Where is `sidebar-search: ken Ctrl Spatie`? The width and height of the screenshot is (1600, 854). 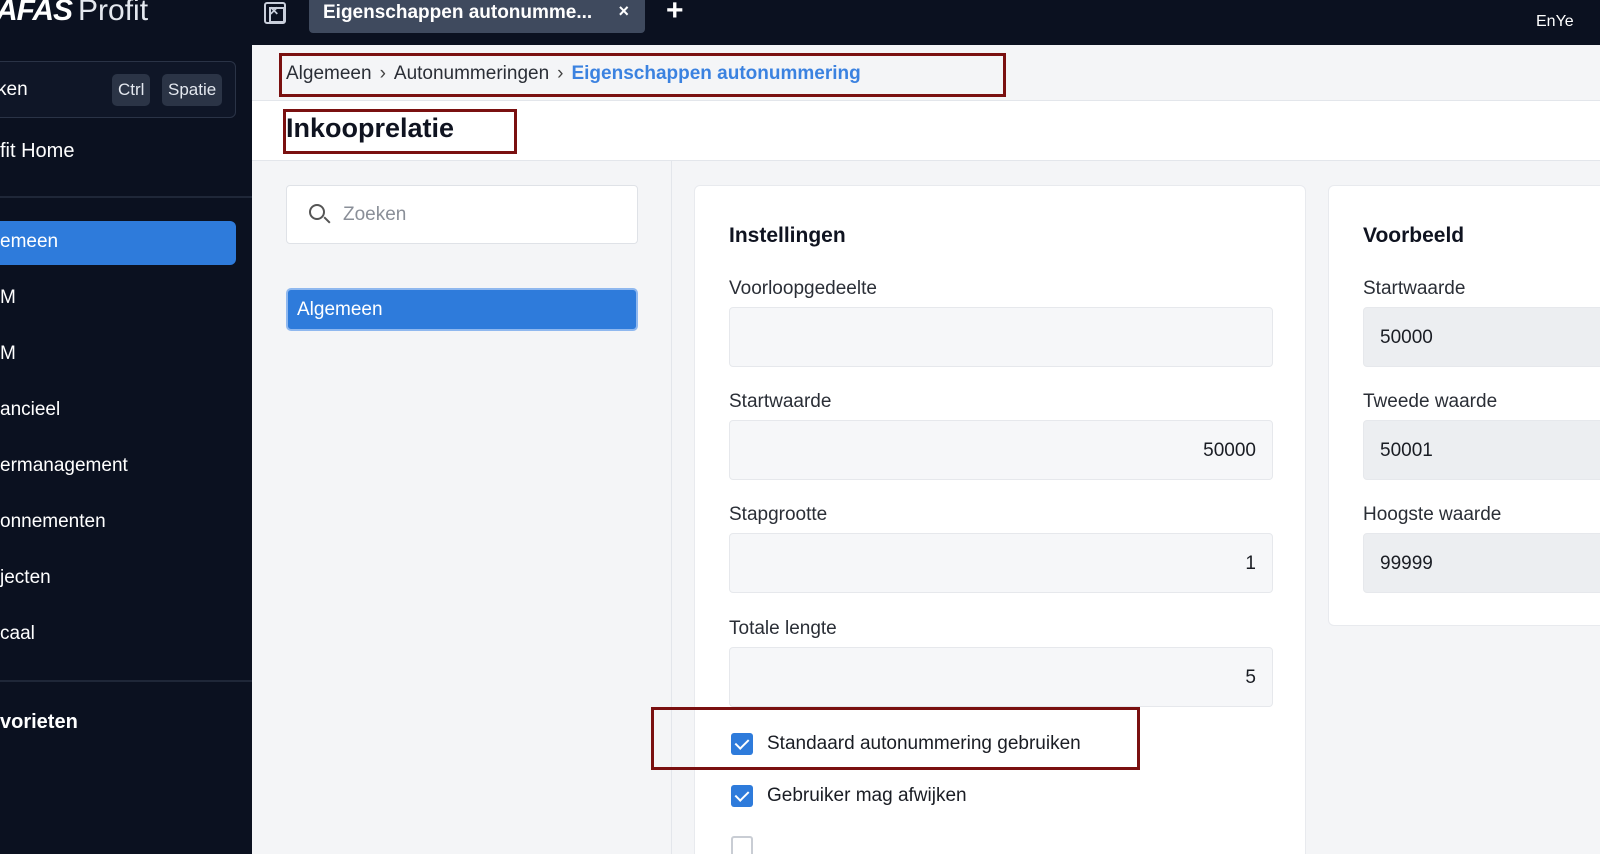 sidebar-search: ken Ctrl Spatie is located at coordinates (118, 89).